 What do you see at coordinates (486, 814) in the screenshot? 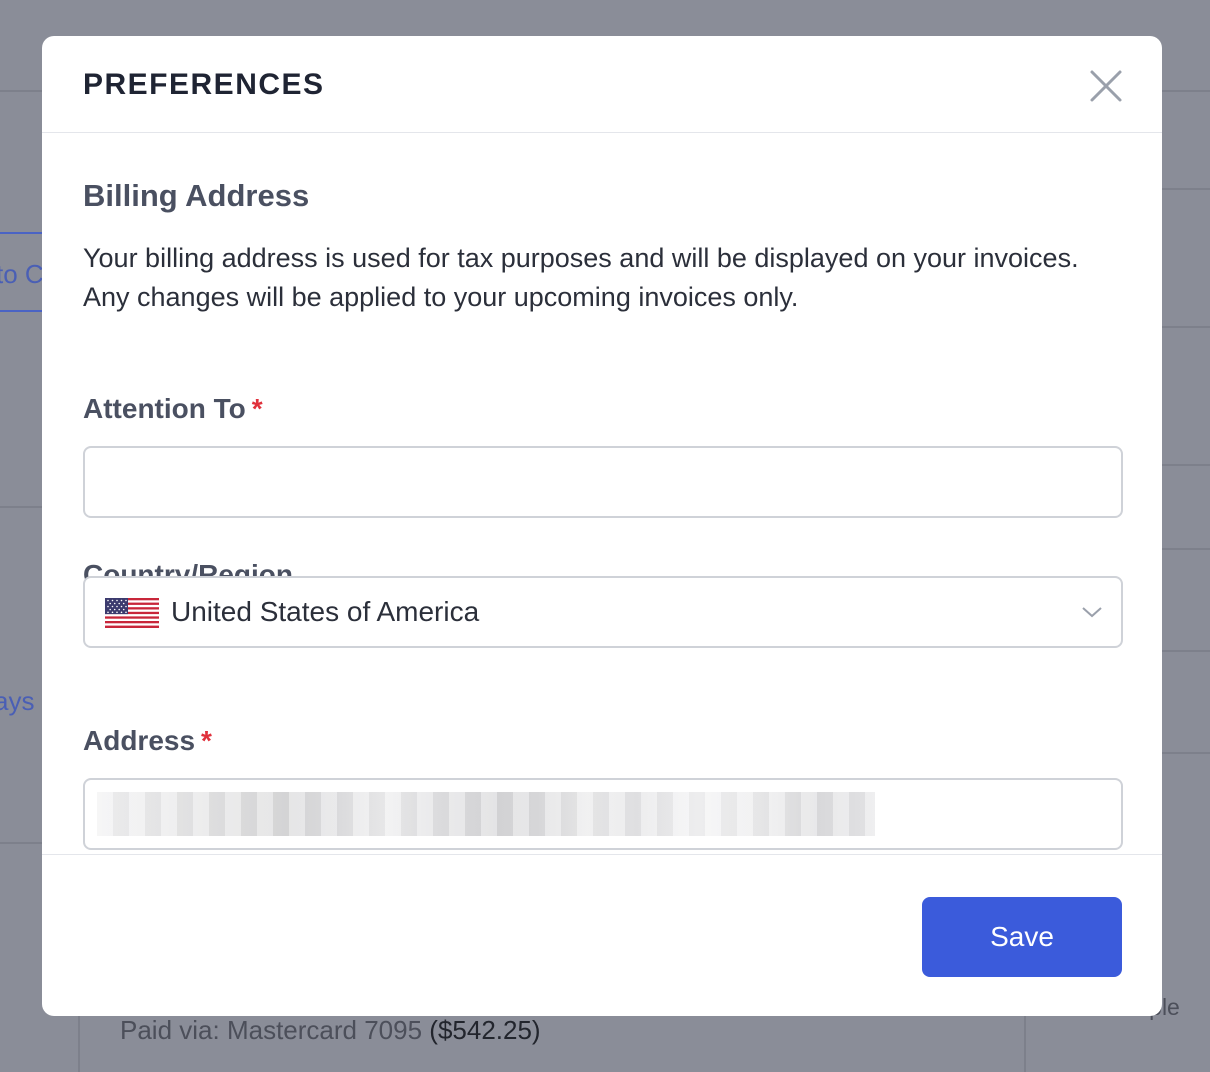
I see `redacted-address` at bounding box center [486, 814].